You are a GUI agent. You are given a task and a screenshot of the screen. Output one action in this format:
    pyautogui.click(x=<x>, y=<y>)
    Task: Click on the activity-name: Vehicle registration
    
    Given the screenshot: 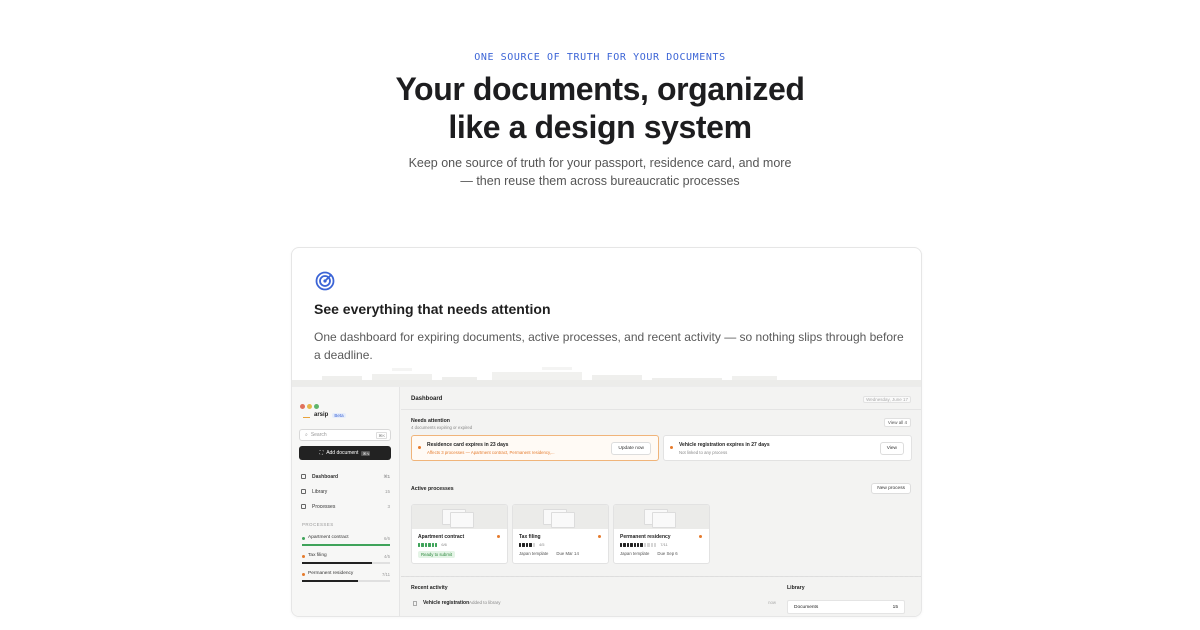 What is the action you would take?
    pyautogui.click(x=446, y=603)
    